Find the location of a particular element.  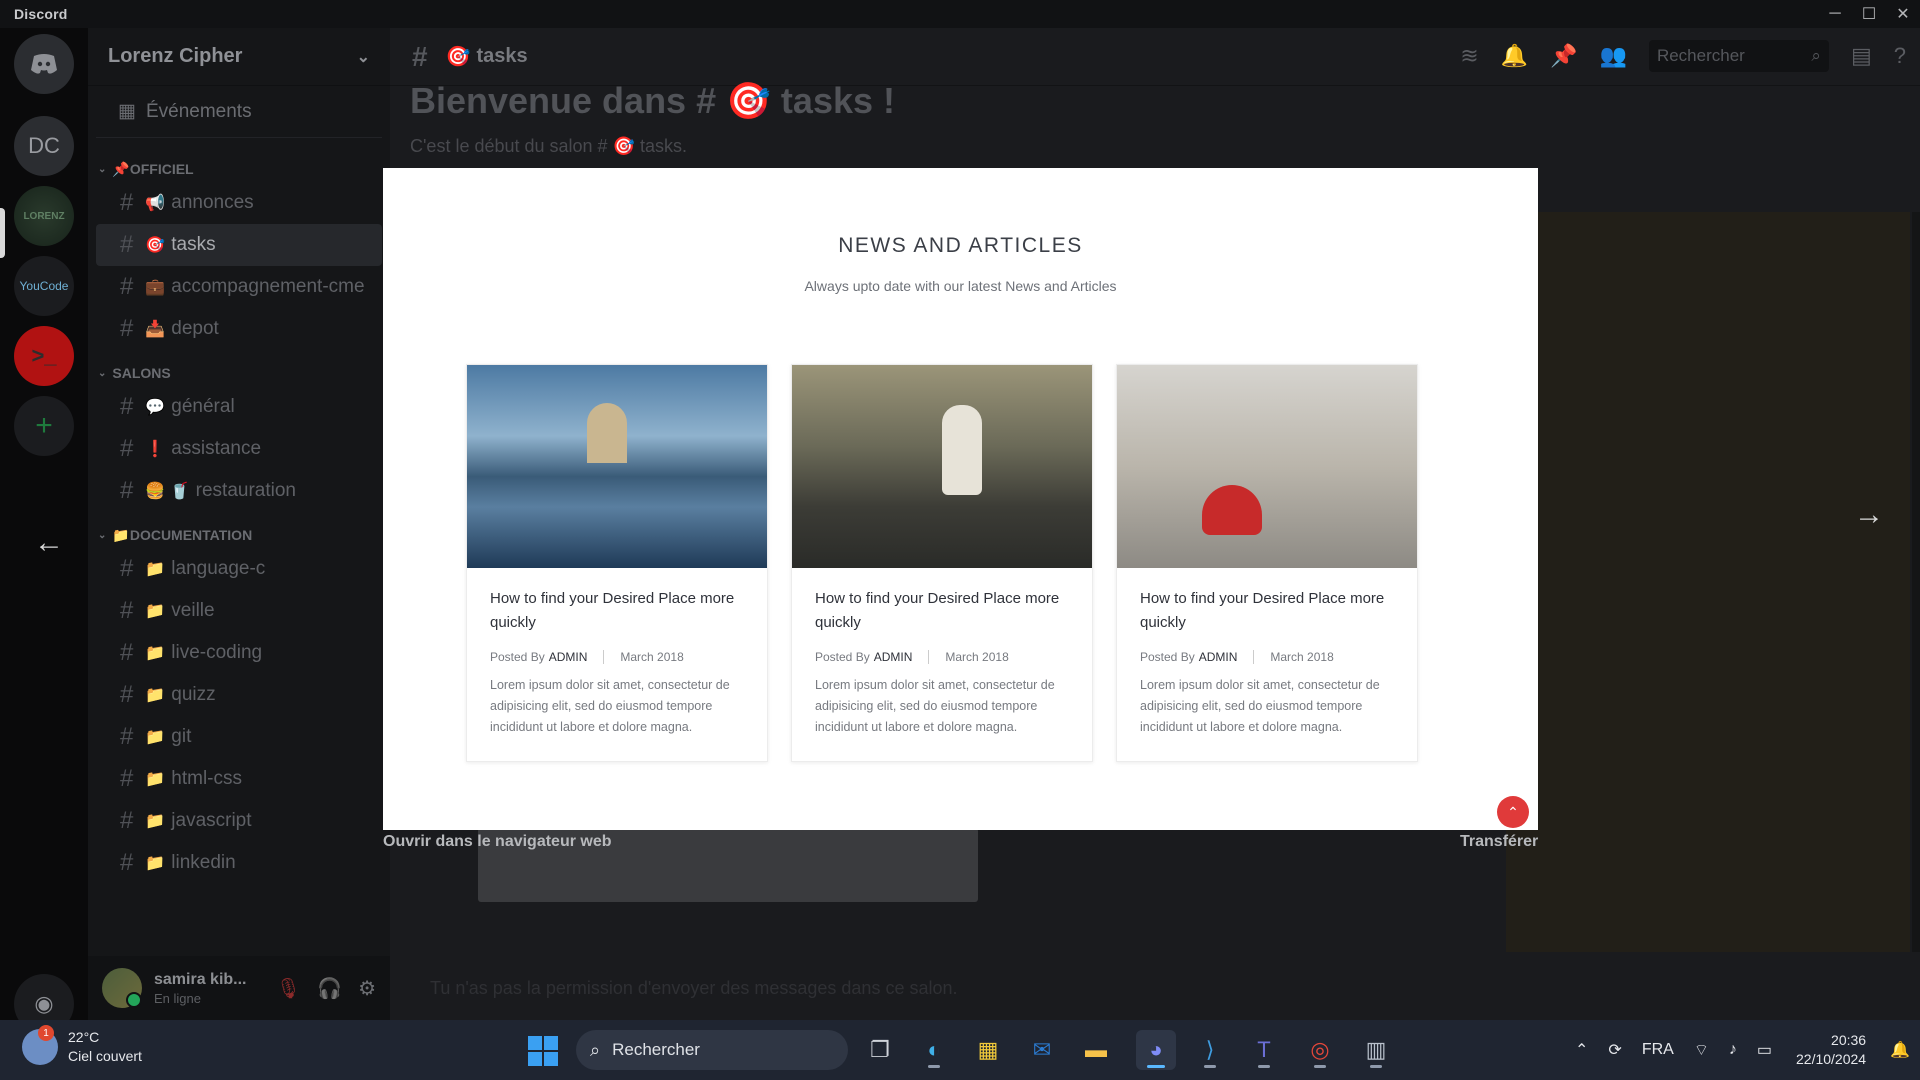

server-lorenz-cipher: LORENZ is located at coordinates (44, 216).